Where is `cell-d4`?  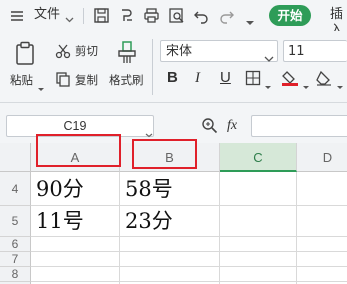
cell-d4 is located at coordinates (322, 189).